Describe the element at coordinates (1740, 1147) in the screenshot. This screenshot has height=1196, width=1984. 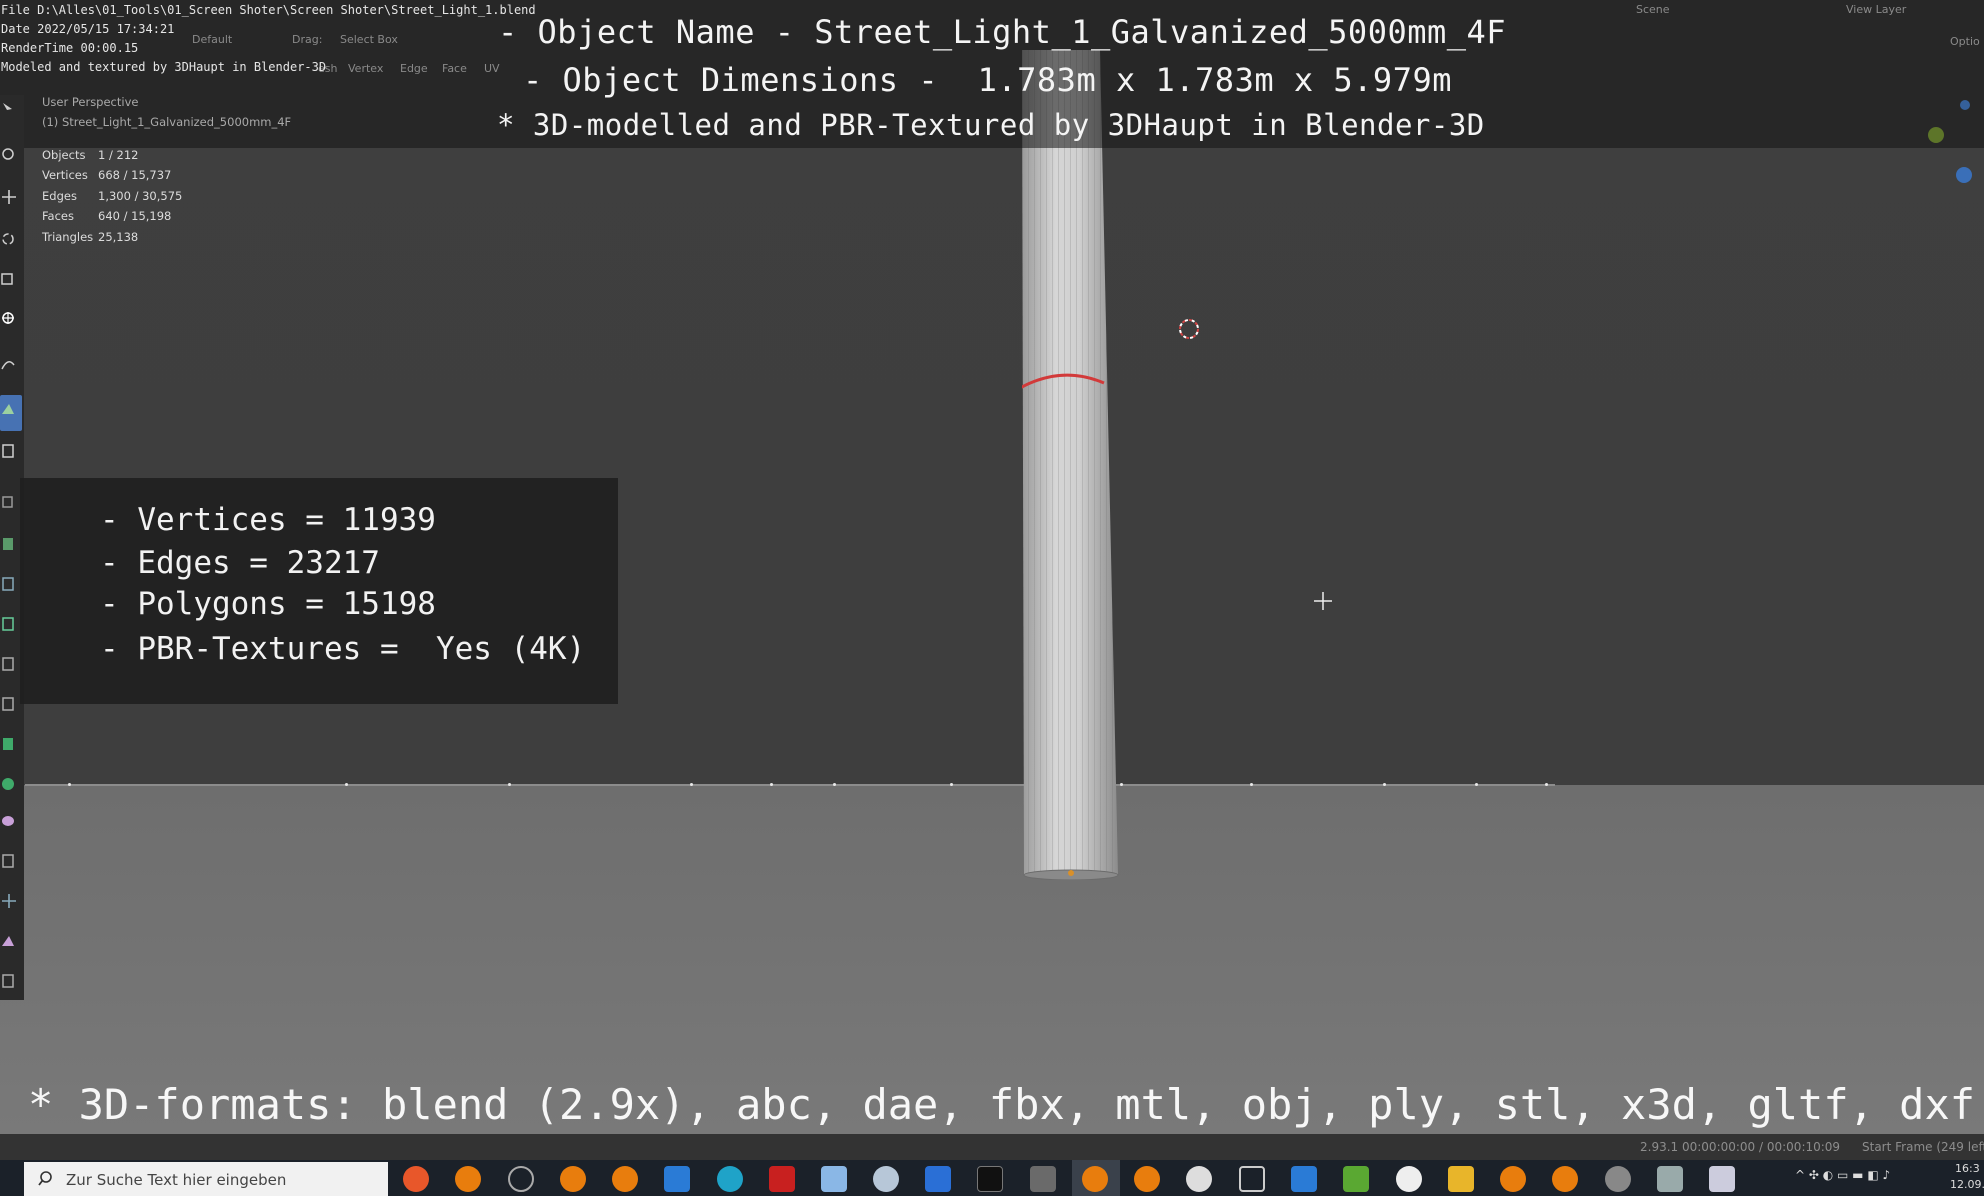
I see `version-time-readout: 2.93.1 00:00:00:00 / 00:00:10:09` at that location.